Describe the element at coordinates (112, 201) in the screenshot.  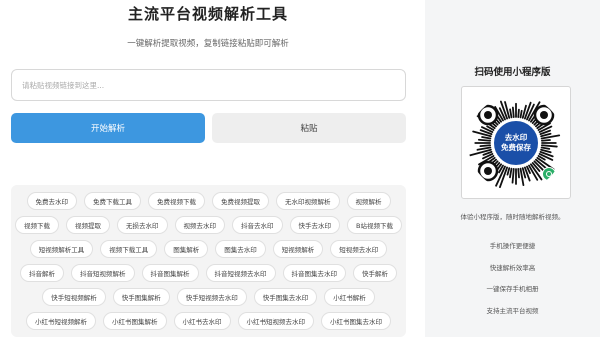
I see `keyword-tag: 免费下载工具` at that location.